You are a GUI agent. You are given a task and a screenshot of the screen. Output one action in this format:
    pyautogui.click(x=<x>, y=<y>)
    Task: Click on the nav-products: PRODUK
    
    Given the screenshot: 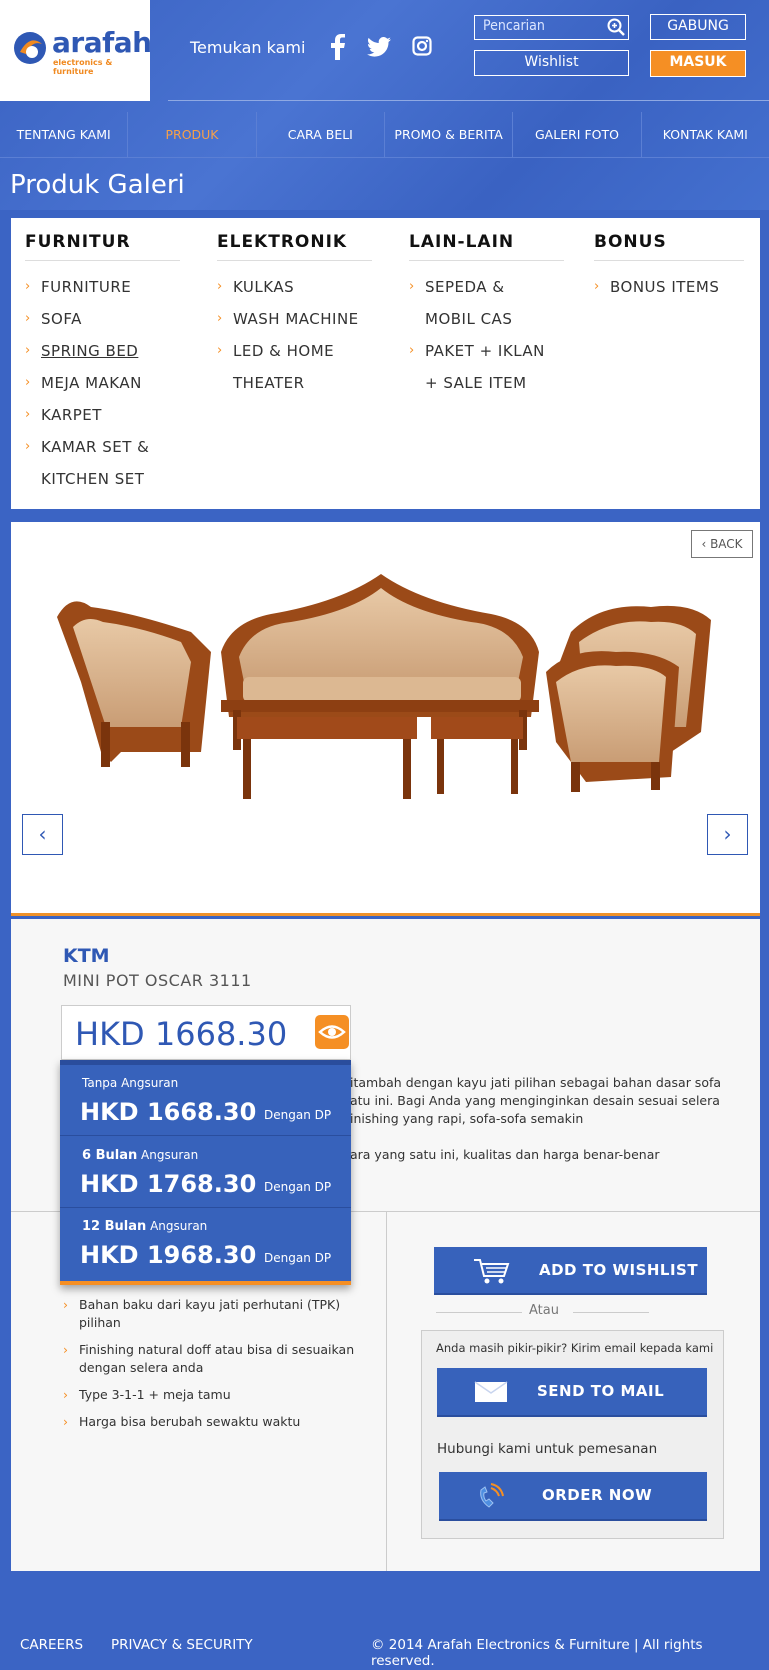 What is the action you would take?
    pyautogui.click(x=192, y=134)
    